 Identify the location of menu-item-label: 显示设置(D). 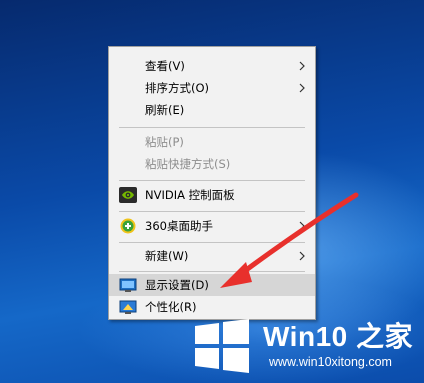
(177, 285).